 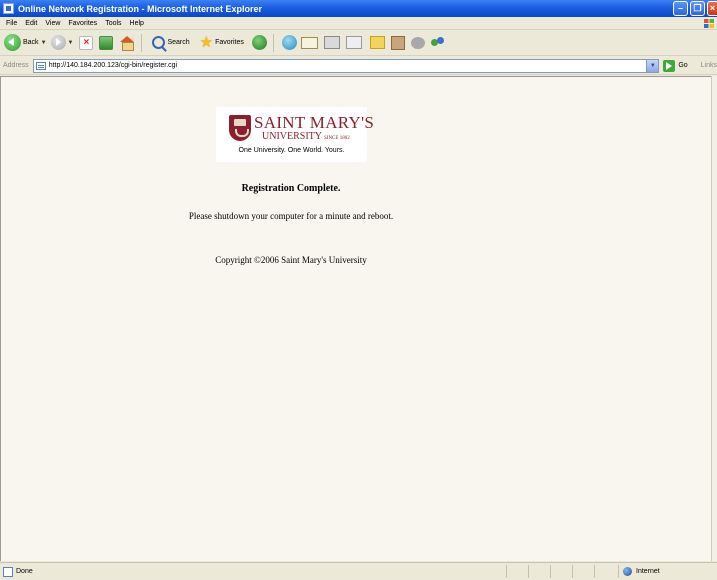 What do you see at coordinates (648, 571) in the screenshot?
I see `zone-label: Internet` at bounding box center [648, 571].